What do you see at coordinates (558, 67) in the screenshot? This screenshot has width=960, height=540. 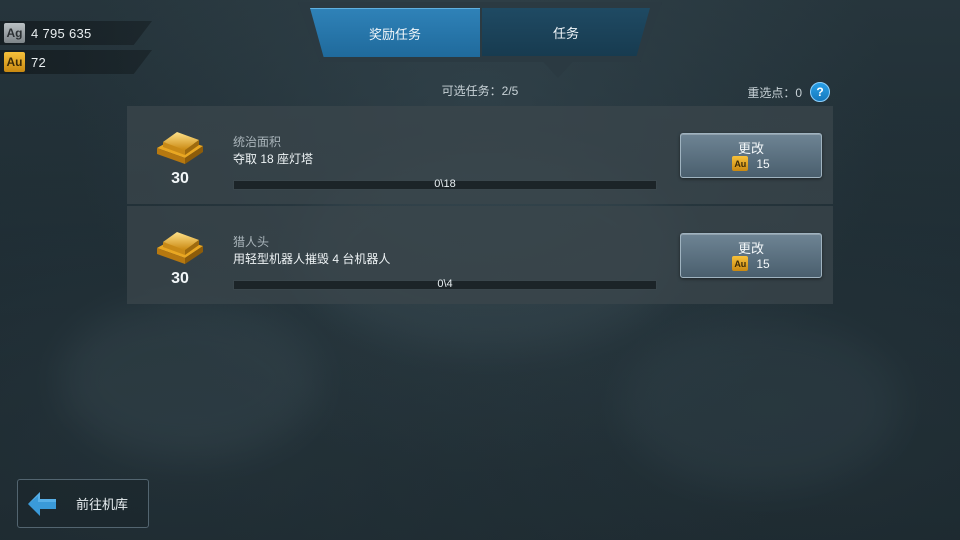 I see `tab-pointer` at bounding box center [558, 67].